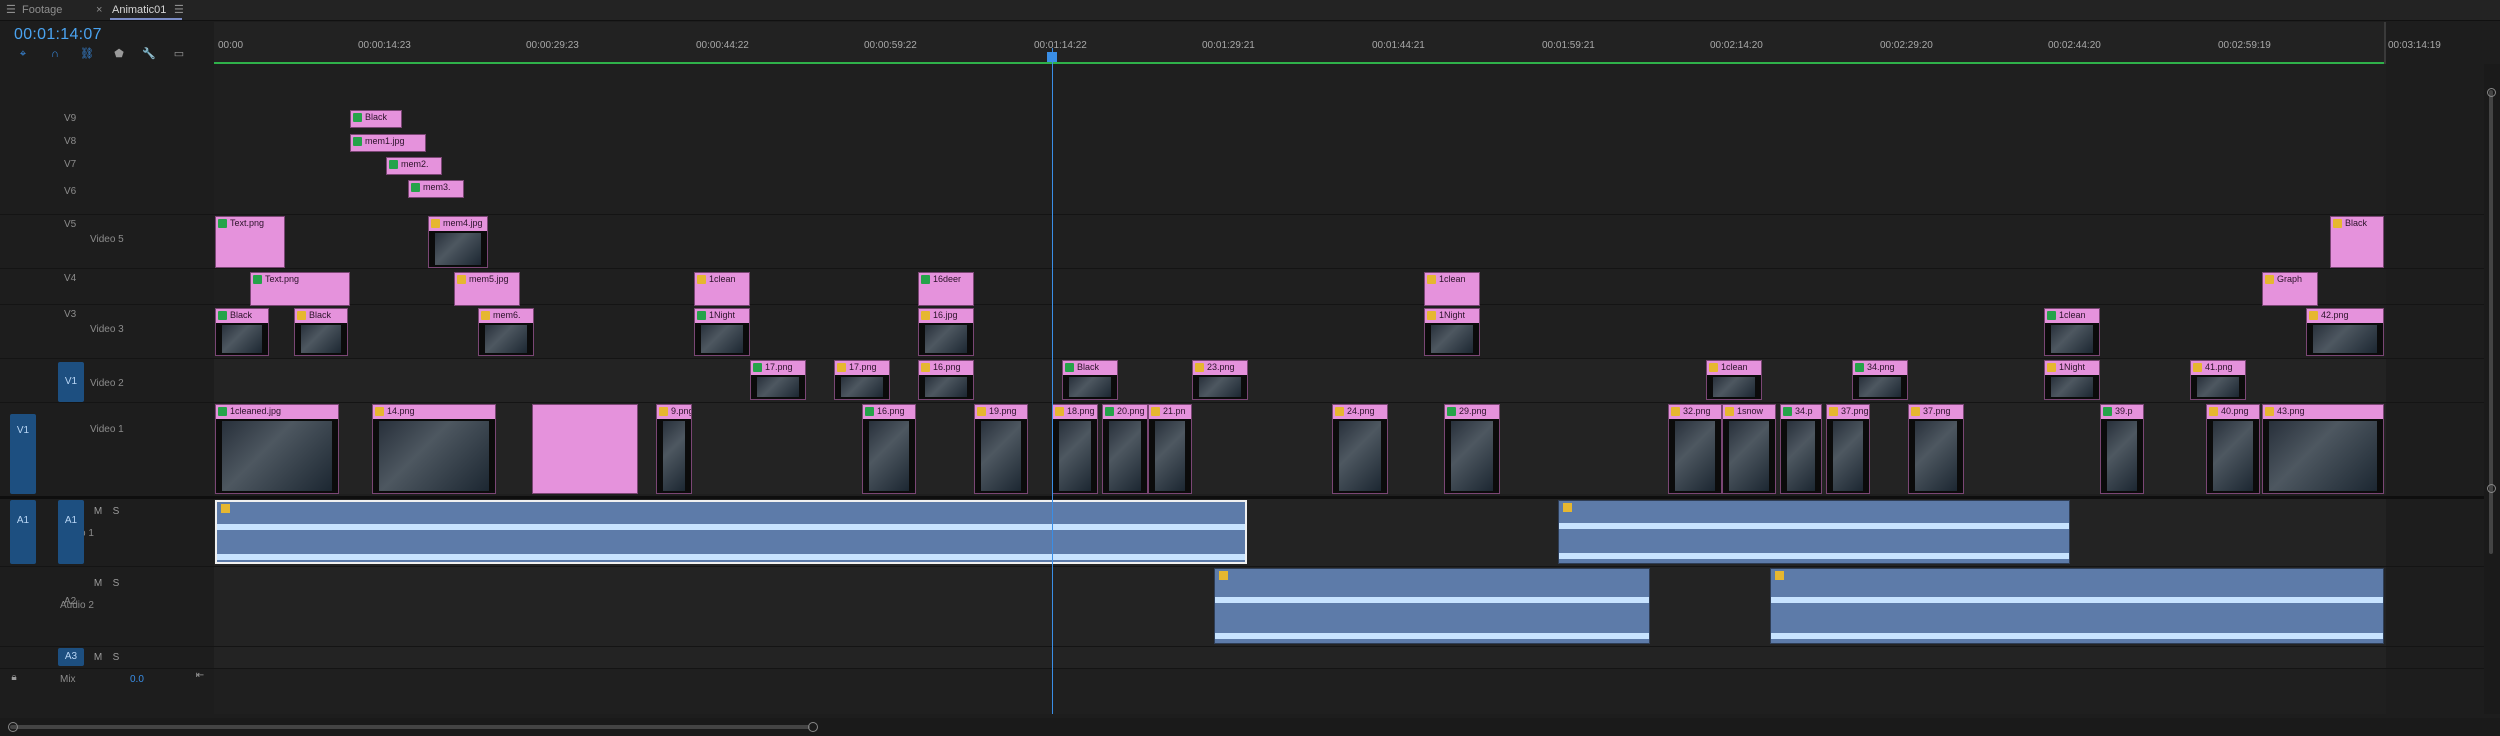 This screenshot has width=2500, height=736. Describe the element at coordinates (137, 679) in the screenshot. I see `mix-value: 0.0` at that location.